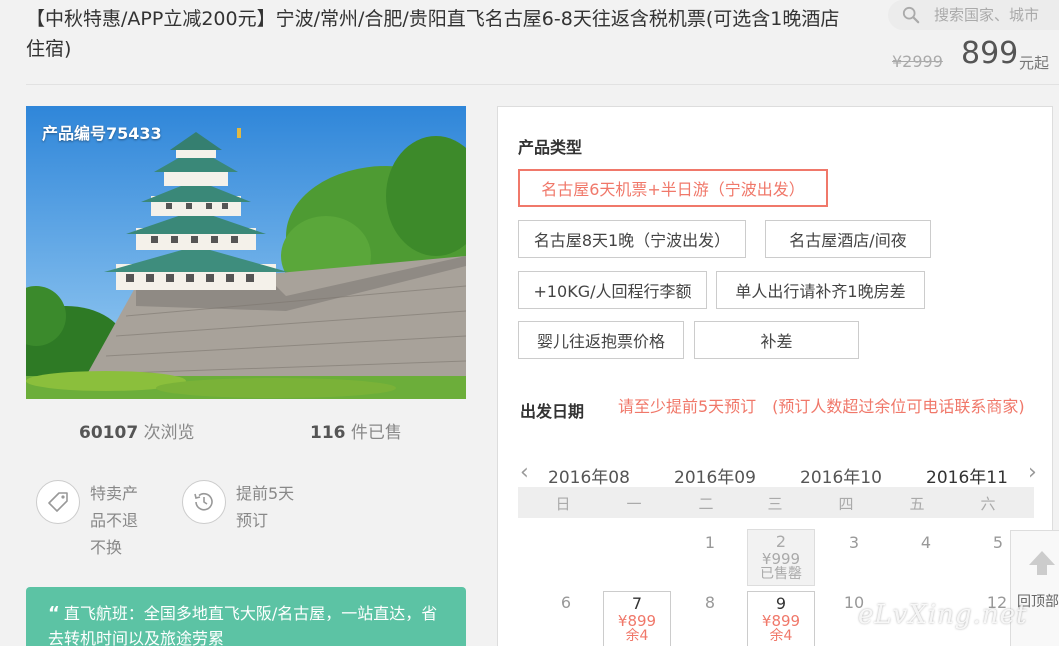 The height and width of the screenshot is (646, 1059). I want to click on highlight-box: “直飞航班：全国多地直飞大阪/名古屋，一站直达，省去转机时间以及旅途劳累, so click(246, 616).